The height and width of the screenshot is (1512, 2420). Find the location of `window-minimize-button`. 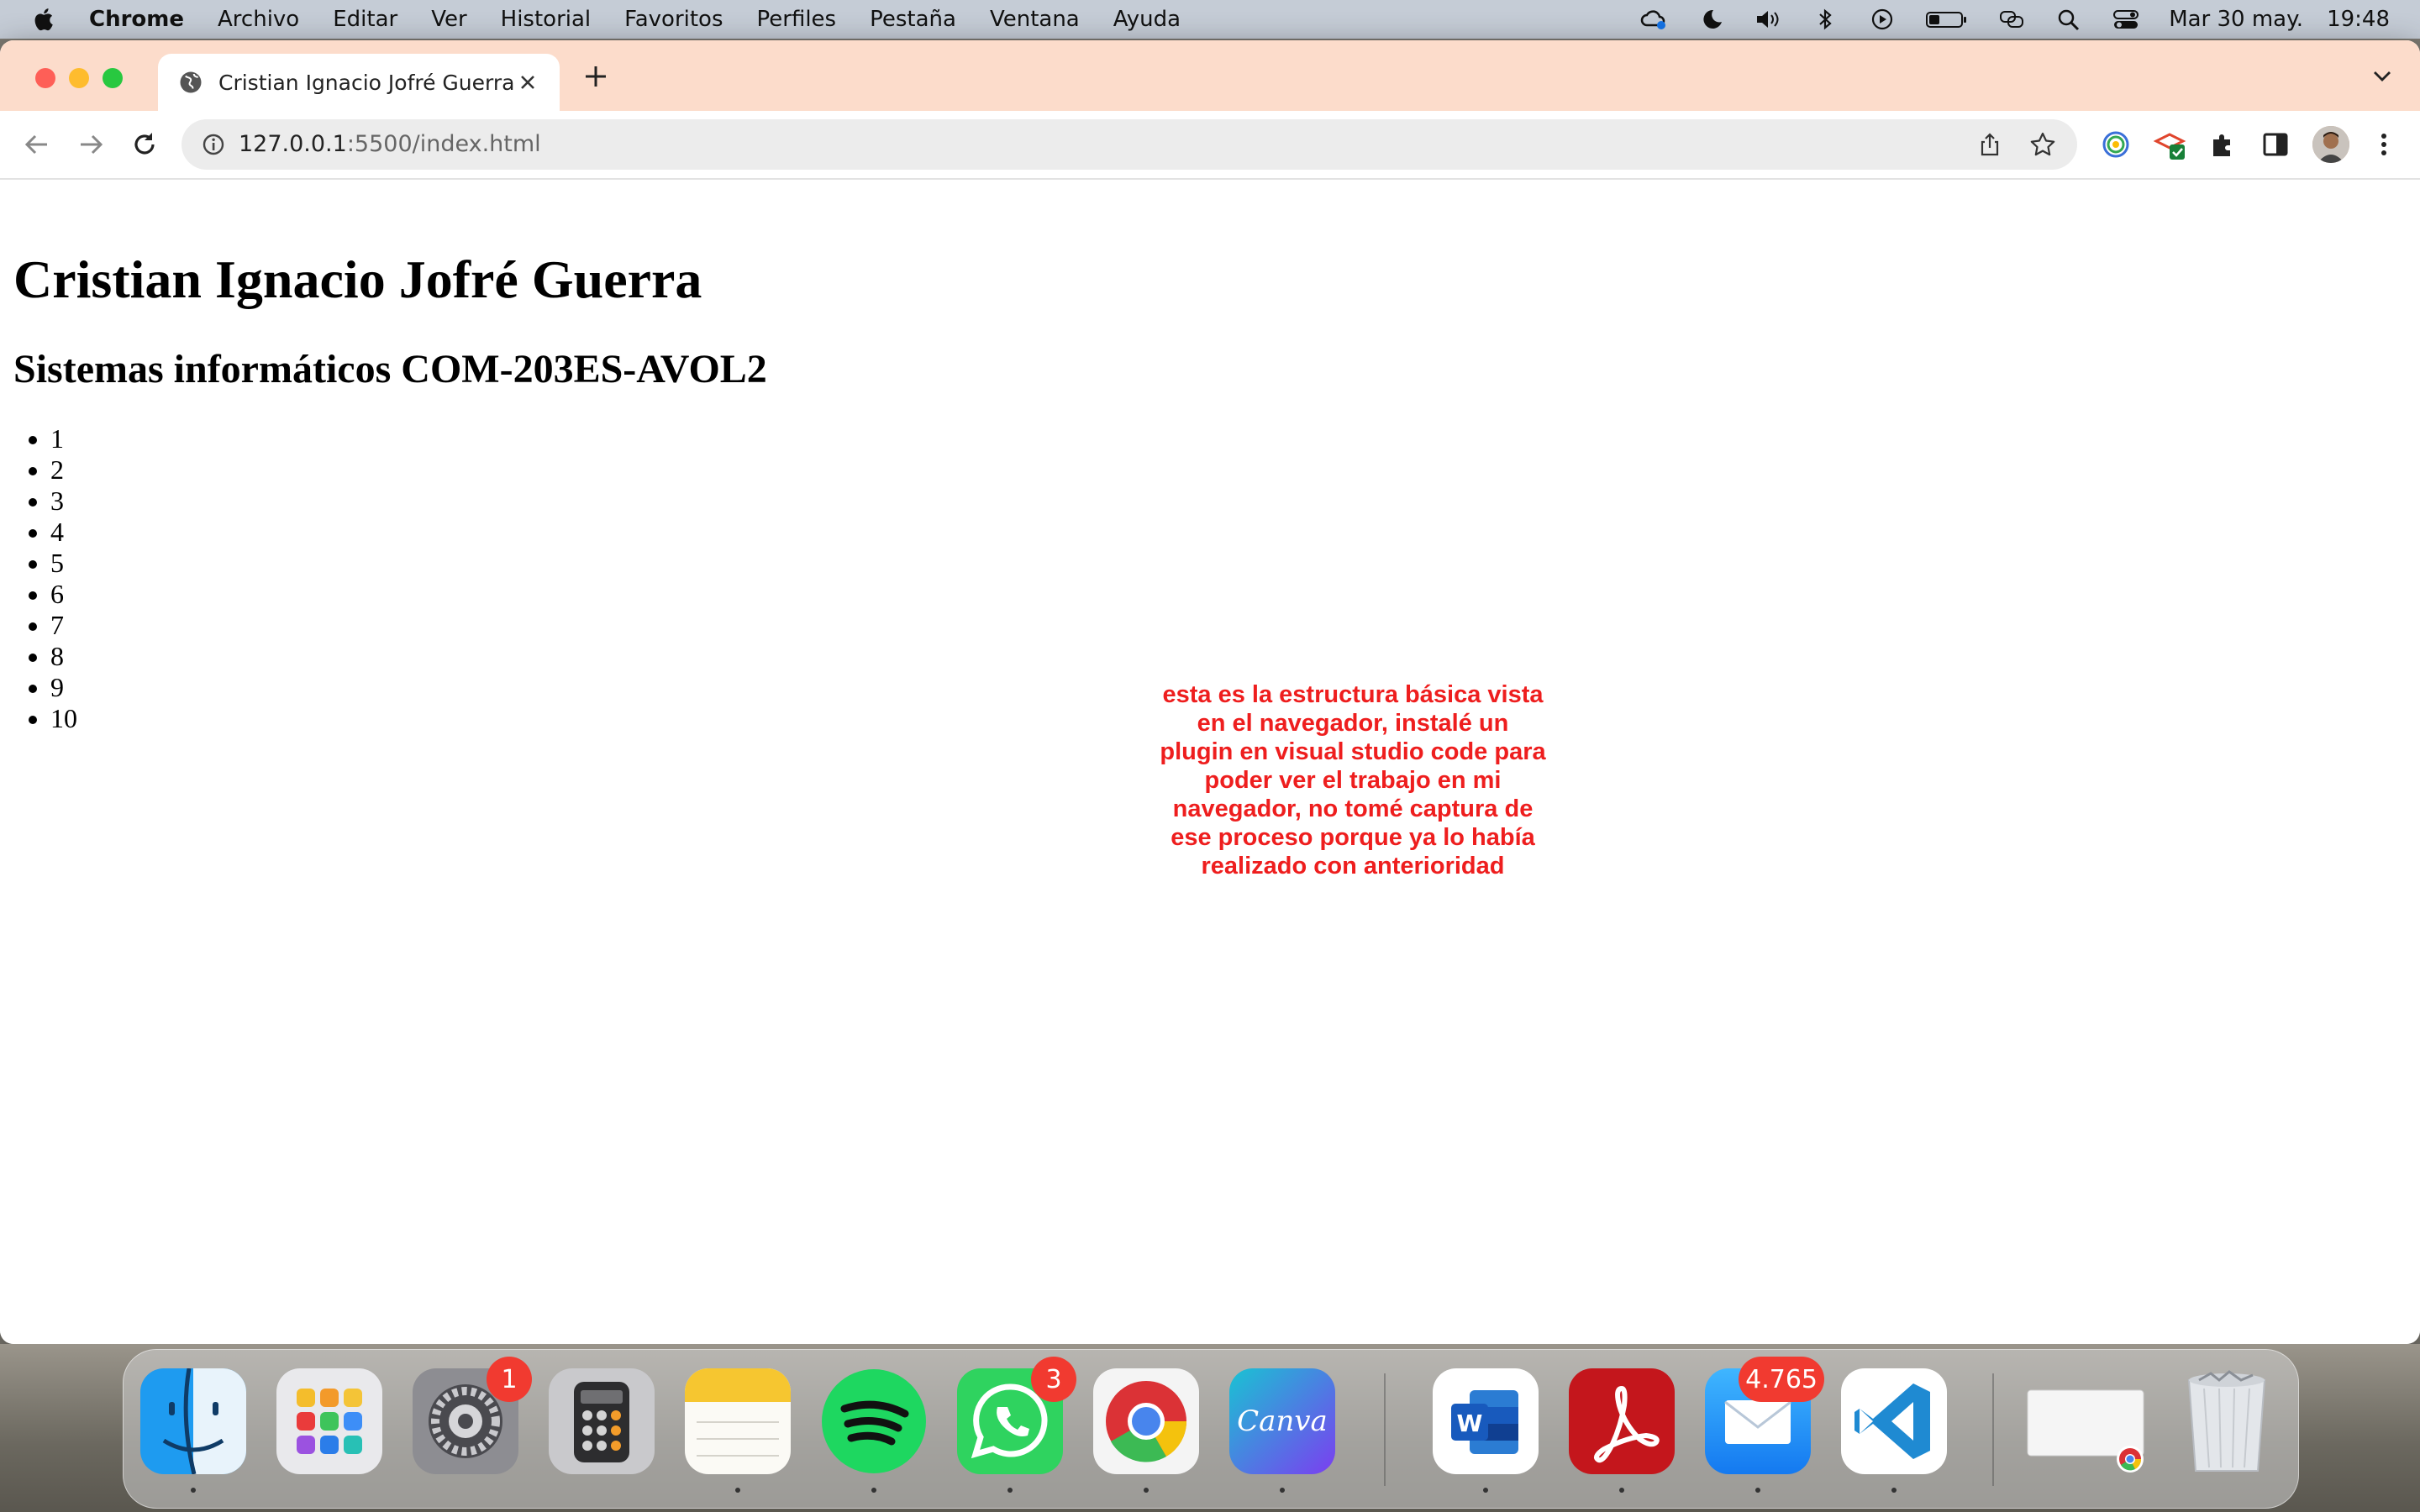

window-minimize-button is located at coordinates (79, 78).